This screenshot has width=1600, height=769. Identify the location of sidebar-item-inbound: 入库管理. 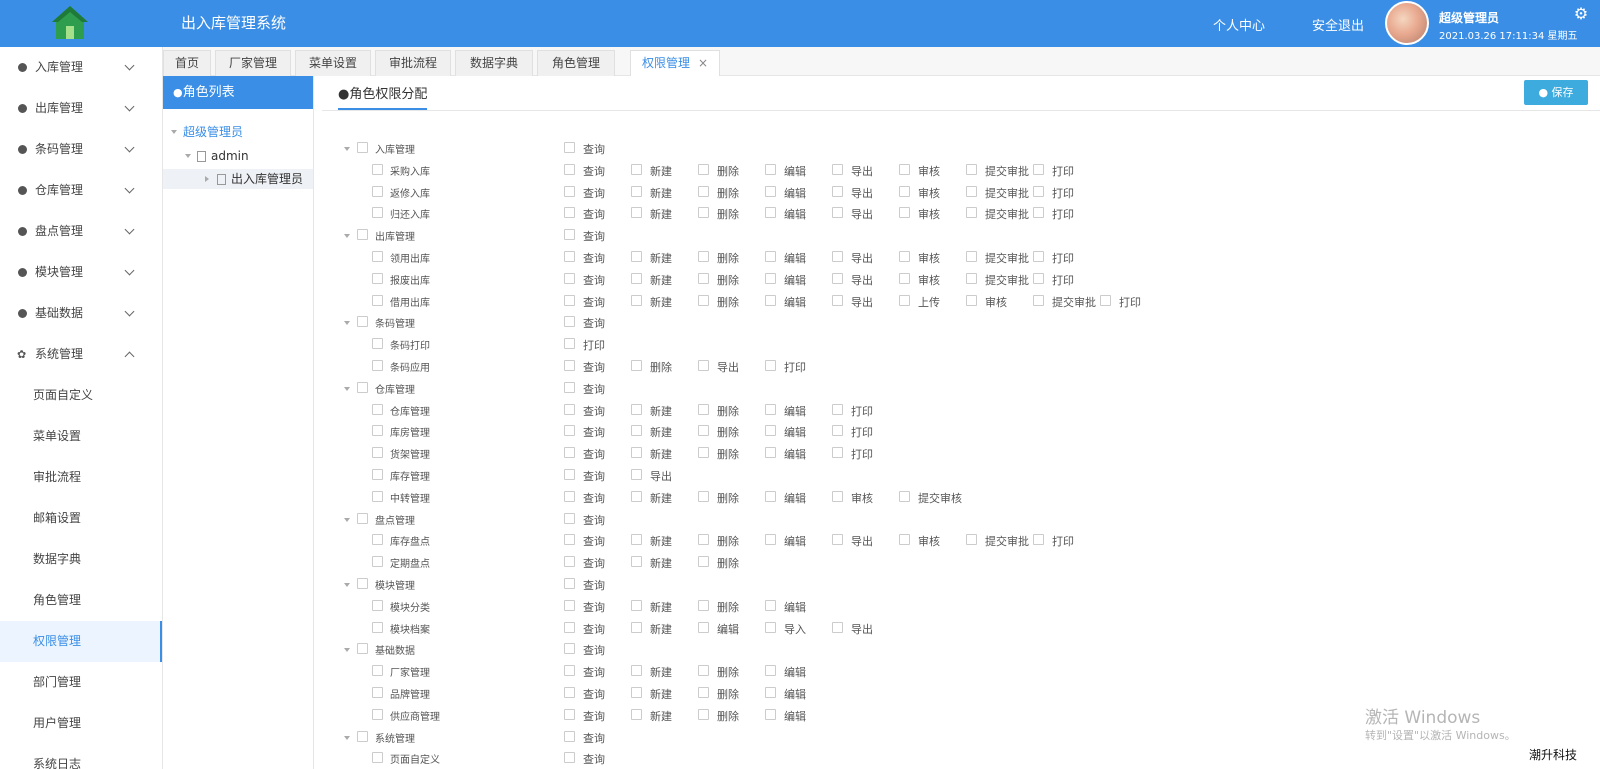
(81, 67).